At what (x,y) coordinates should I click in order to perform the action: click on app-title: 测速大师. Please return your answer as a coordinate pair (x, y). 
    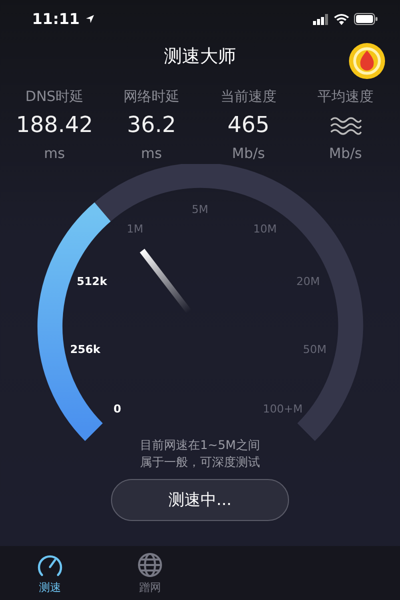
    Looking at the image, I should click on (200, 56).